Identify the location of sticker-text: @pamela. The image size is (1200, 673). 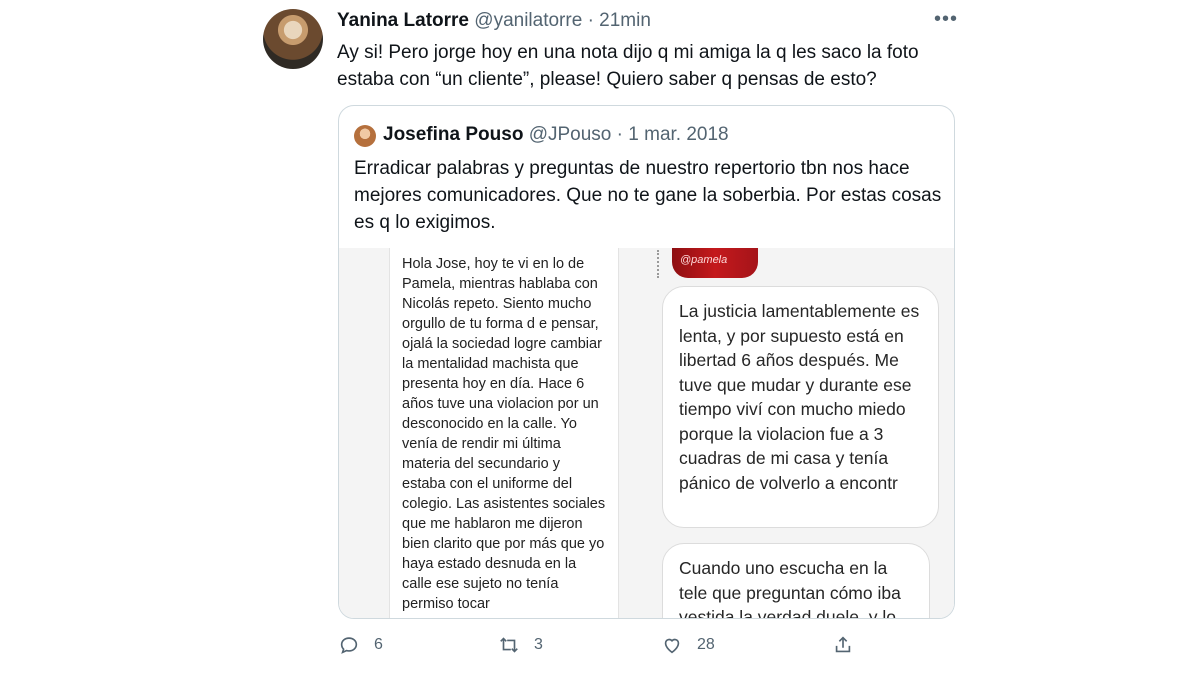
(704, 260).